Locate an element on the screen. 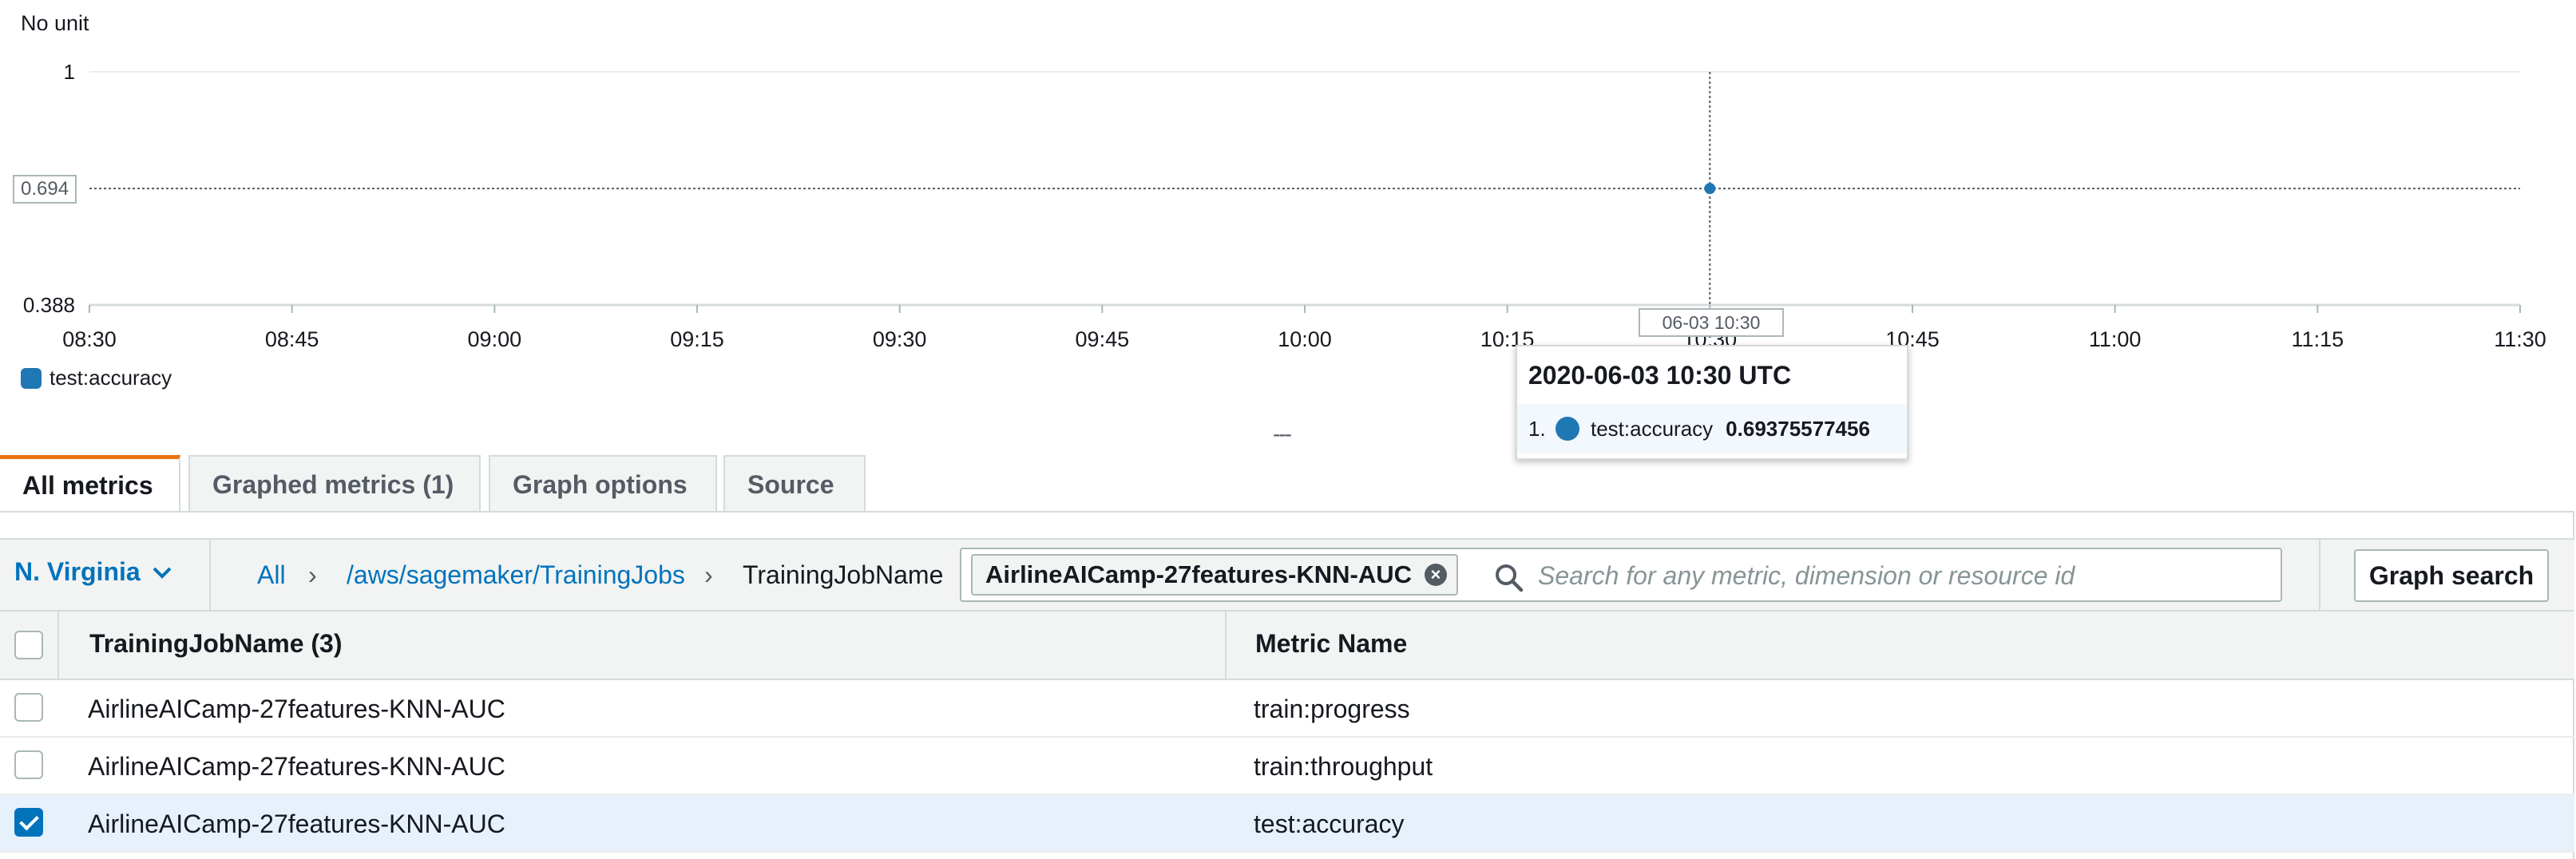  tabs-divider is located at coordinates (1287, 512).